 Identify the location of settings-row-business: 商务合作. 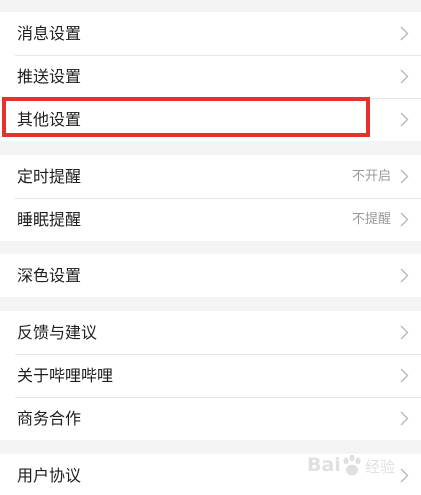
(210, 418).